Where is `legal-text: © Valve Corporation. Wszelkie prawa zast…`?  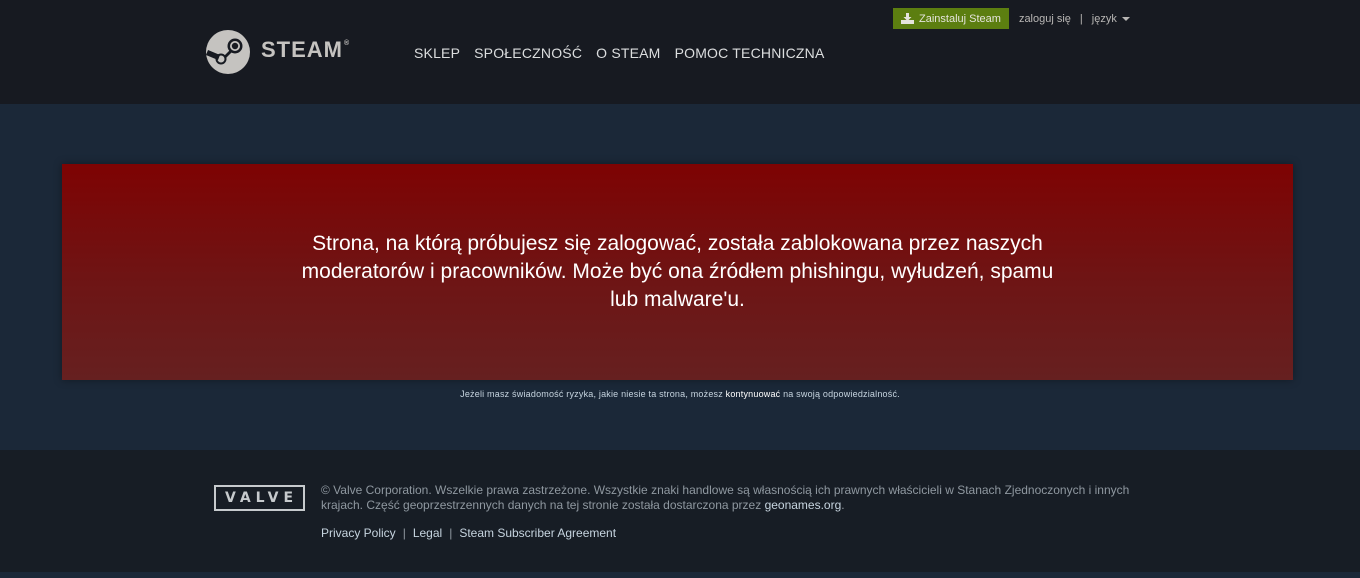 legal-text: © Valve Corporation. Wszelkie prawa zast… is located at coordinates (736, 498).